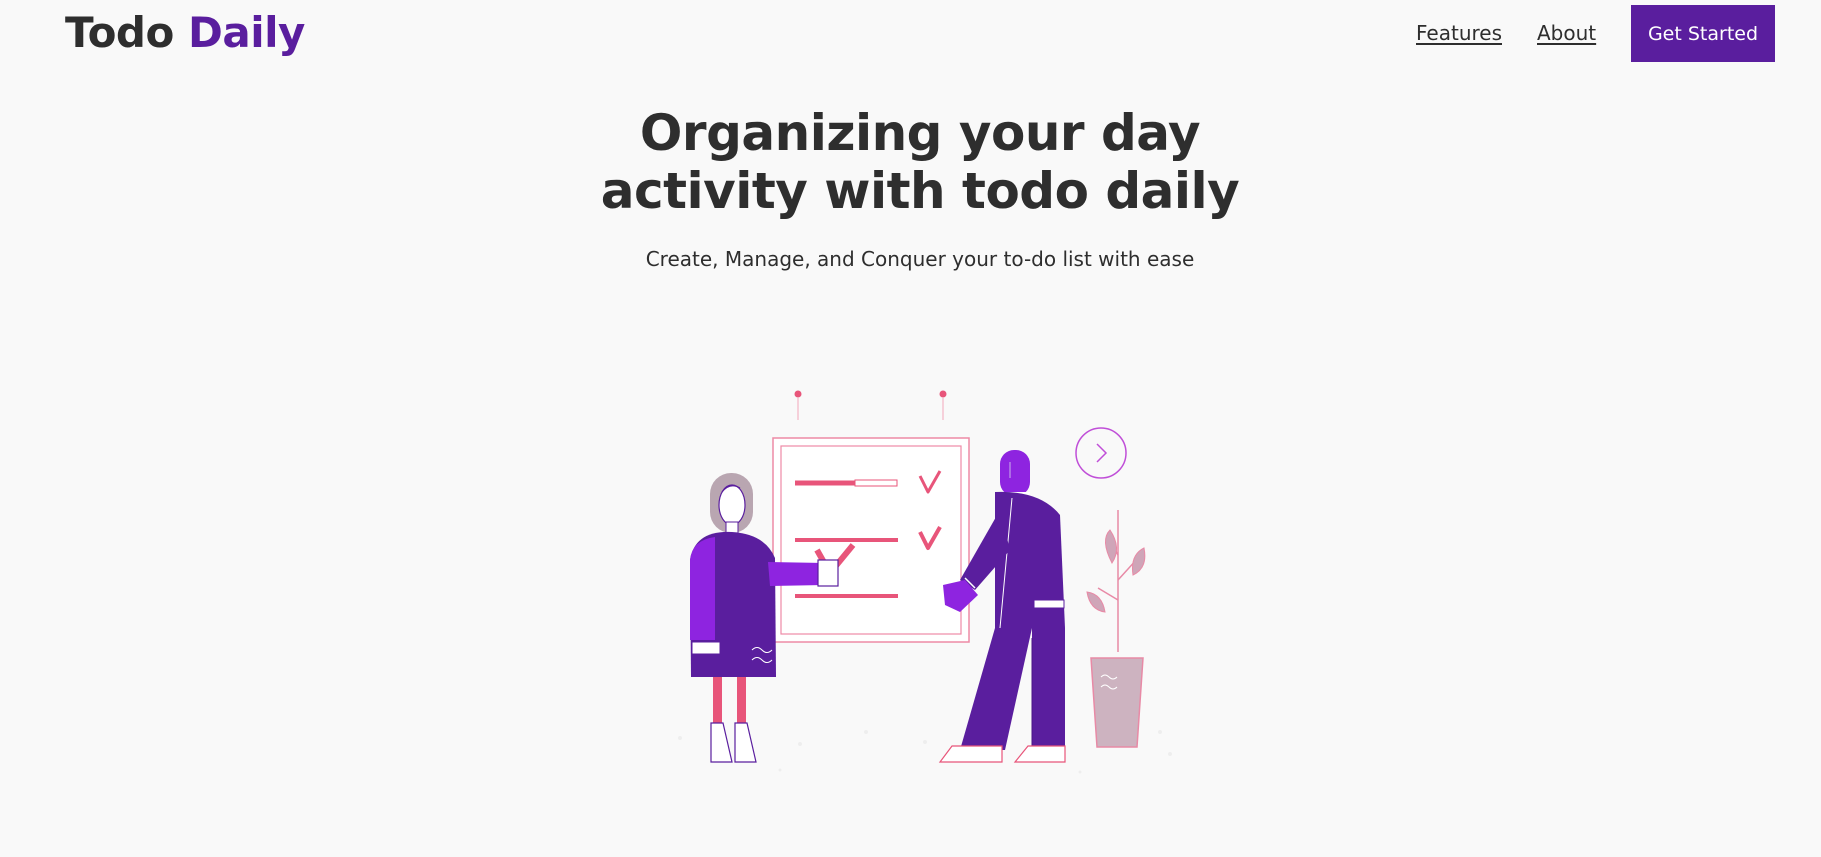 Image resolution: width=1821 pixels, height=857 pixels. I want to click on nav-link-about: About, so click(1566, 33).